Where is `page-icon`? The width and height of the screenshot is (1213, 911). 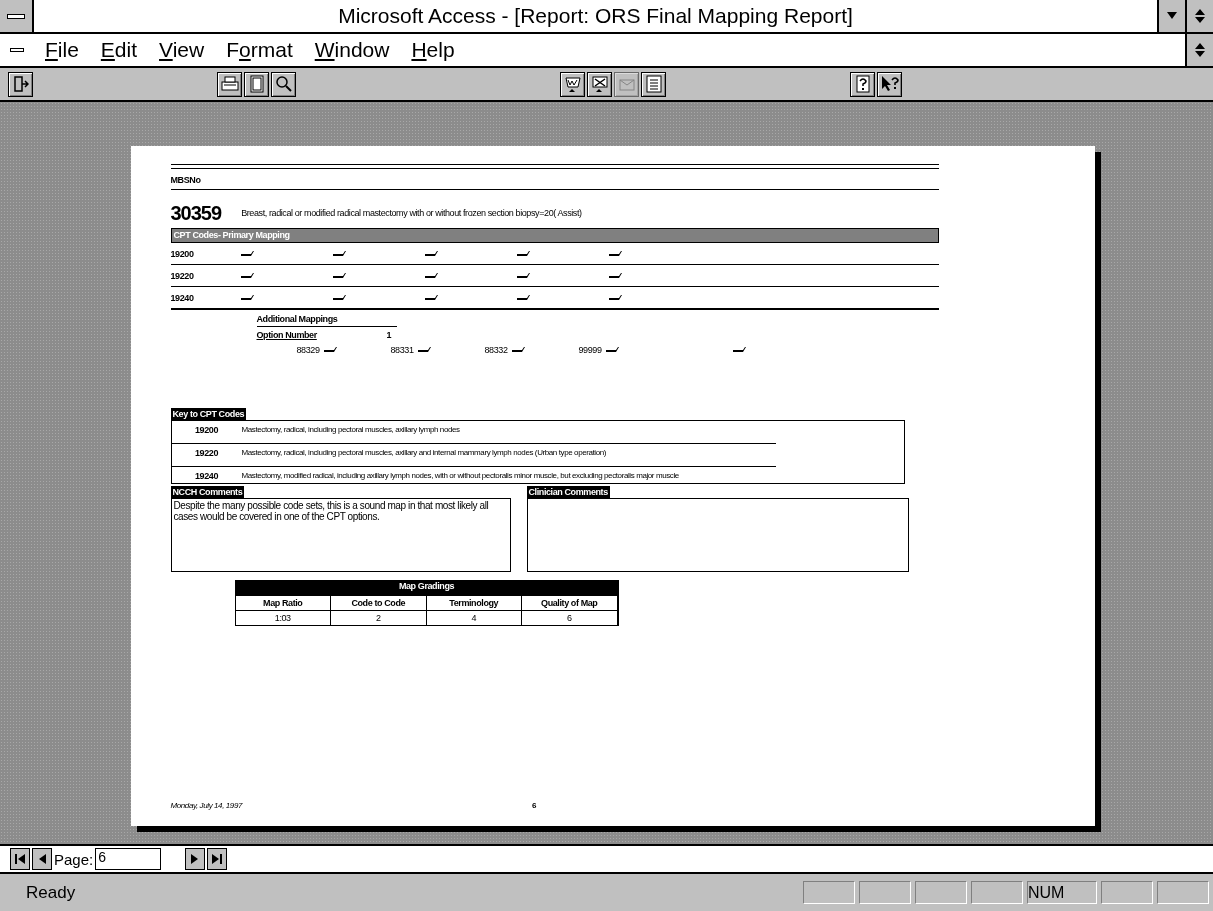 page-icon is located at coordinates (256, 84).